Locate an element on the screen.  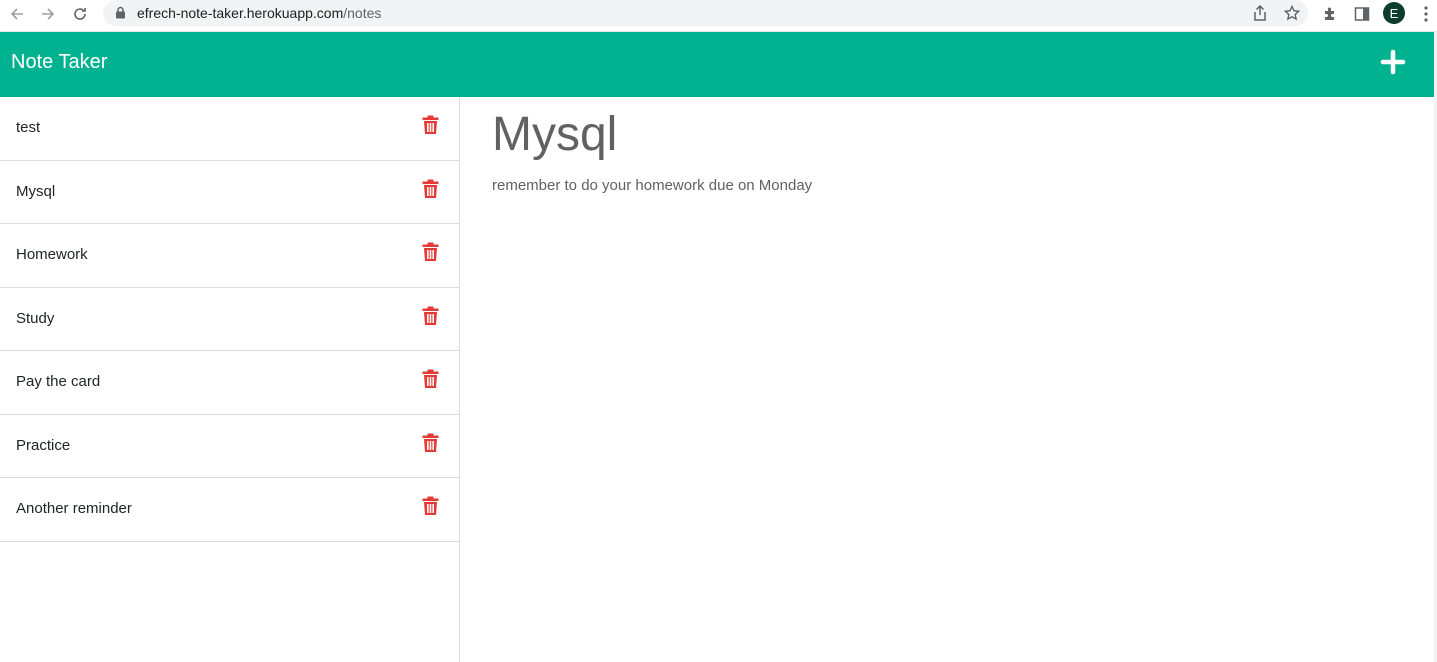
url-domain: efrech-note-taker.herokuapp.com is located at coordinates (240, 13).